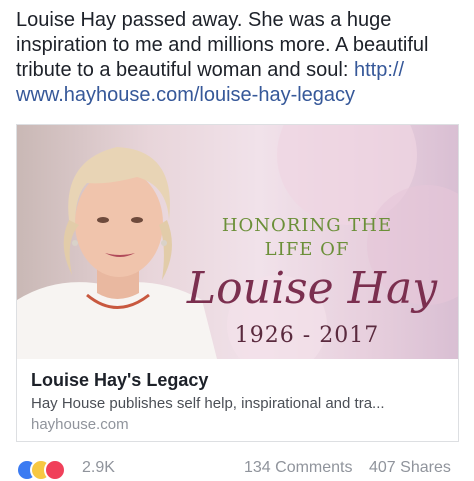 This screenshot has width=474, height=481. I want to click on post-footer: 2.9K 134 Comments 407 Shares, so click(241, 469).